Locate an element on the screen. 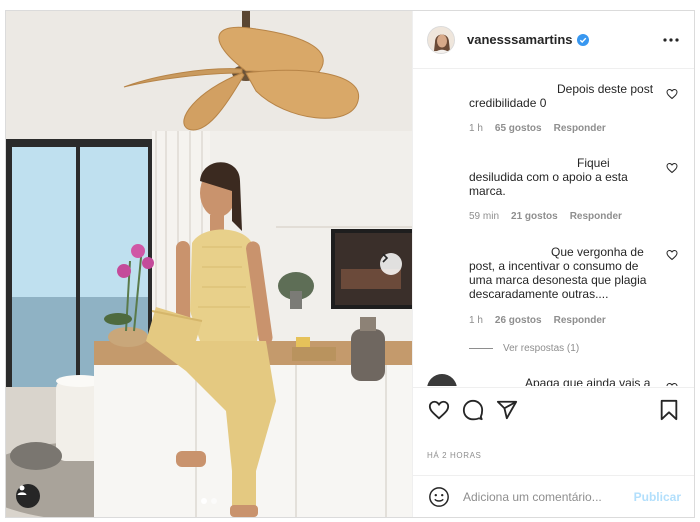 This screenshot has width=700, height=522. commenter-avatar is located at coordinates (442, 380).